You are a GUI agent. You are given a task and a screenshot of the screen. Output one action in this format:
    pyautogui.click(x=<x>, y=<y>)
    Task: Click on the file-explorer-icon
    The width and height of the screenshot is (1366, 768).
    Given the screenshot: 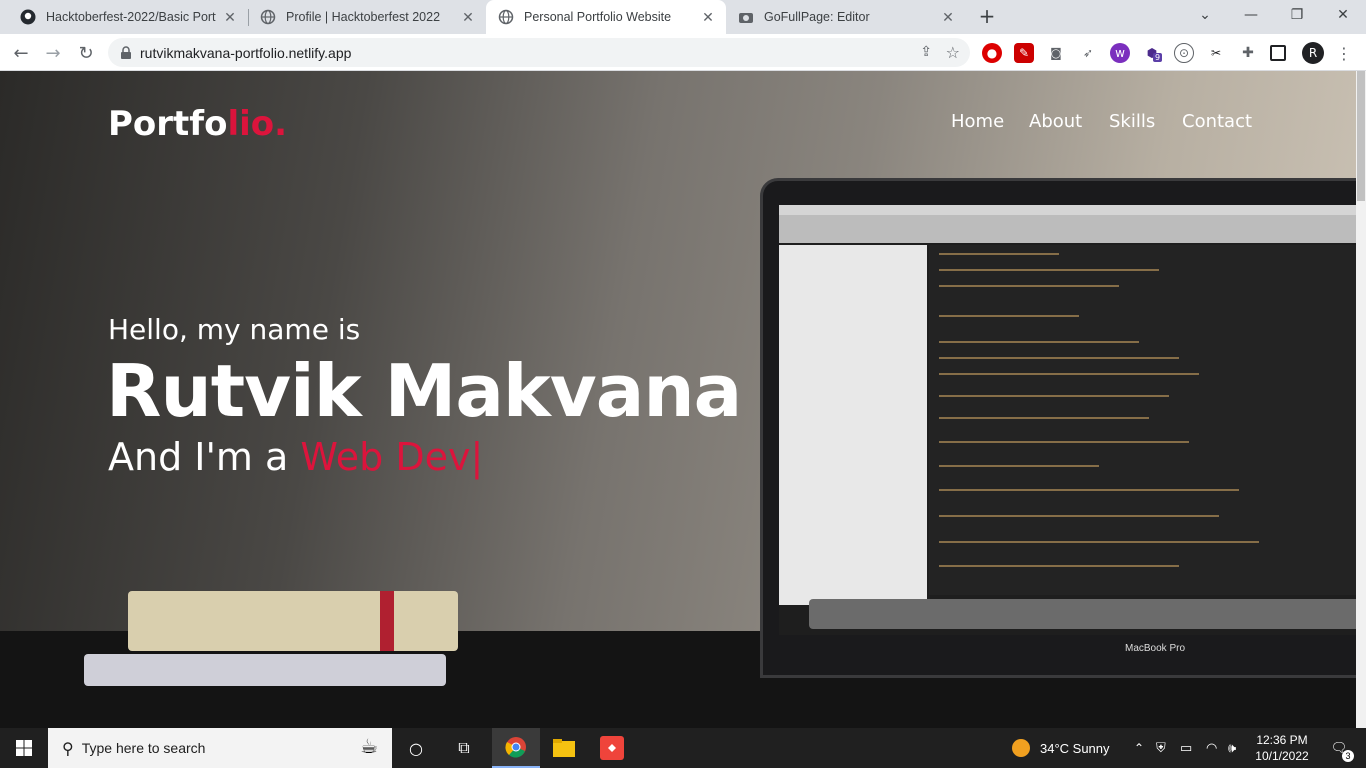 What is the action you would take?
    pyautogui.click(x=564, y=748)
    